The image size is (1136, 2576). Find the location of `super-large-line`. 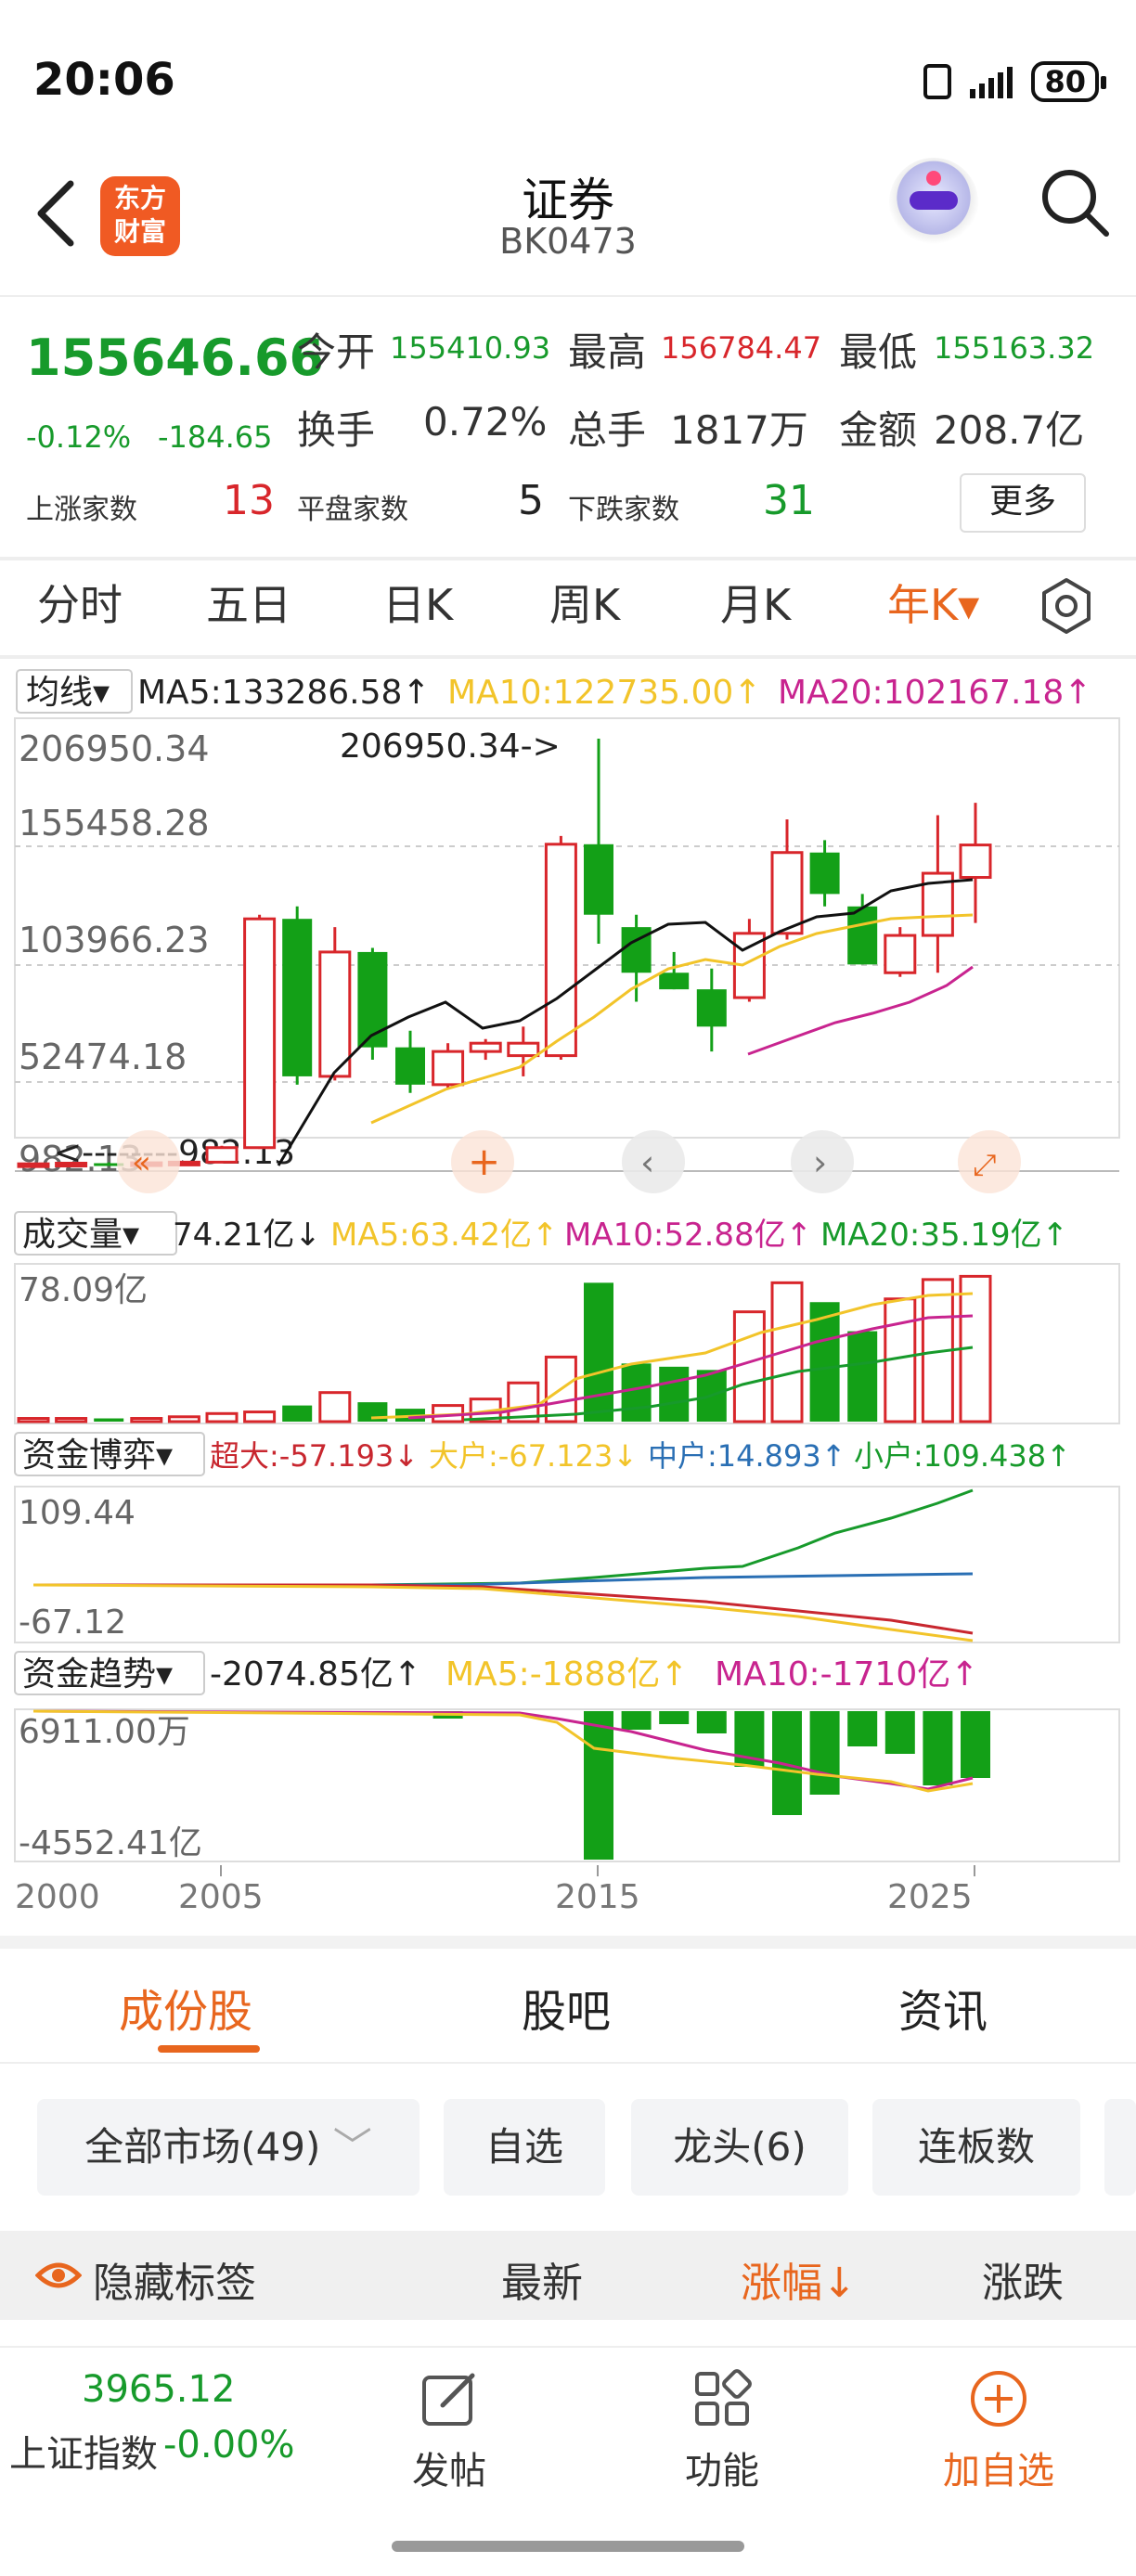

super-large-line is located at coordinates (503, 1609).